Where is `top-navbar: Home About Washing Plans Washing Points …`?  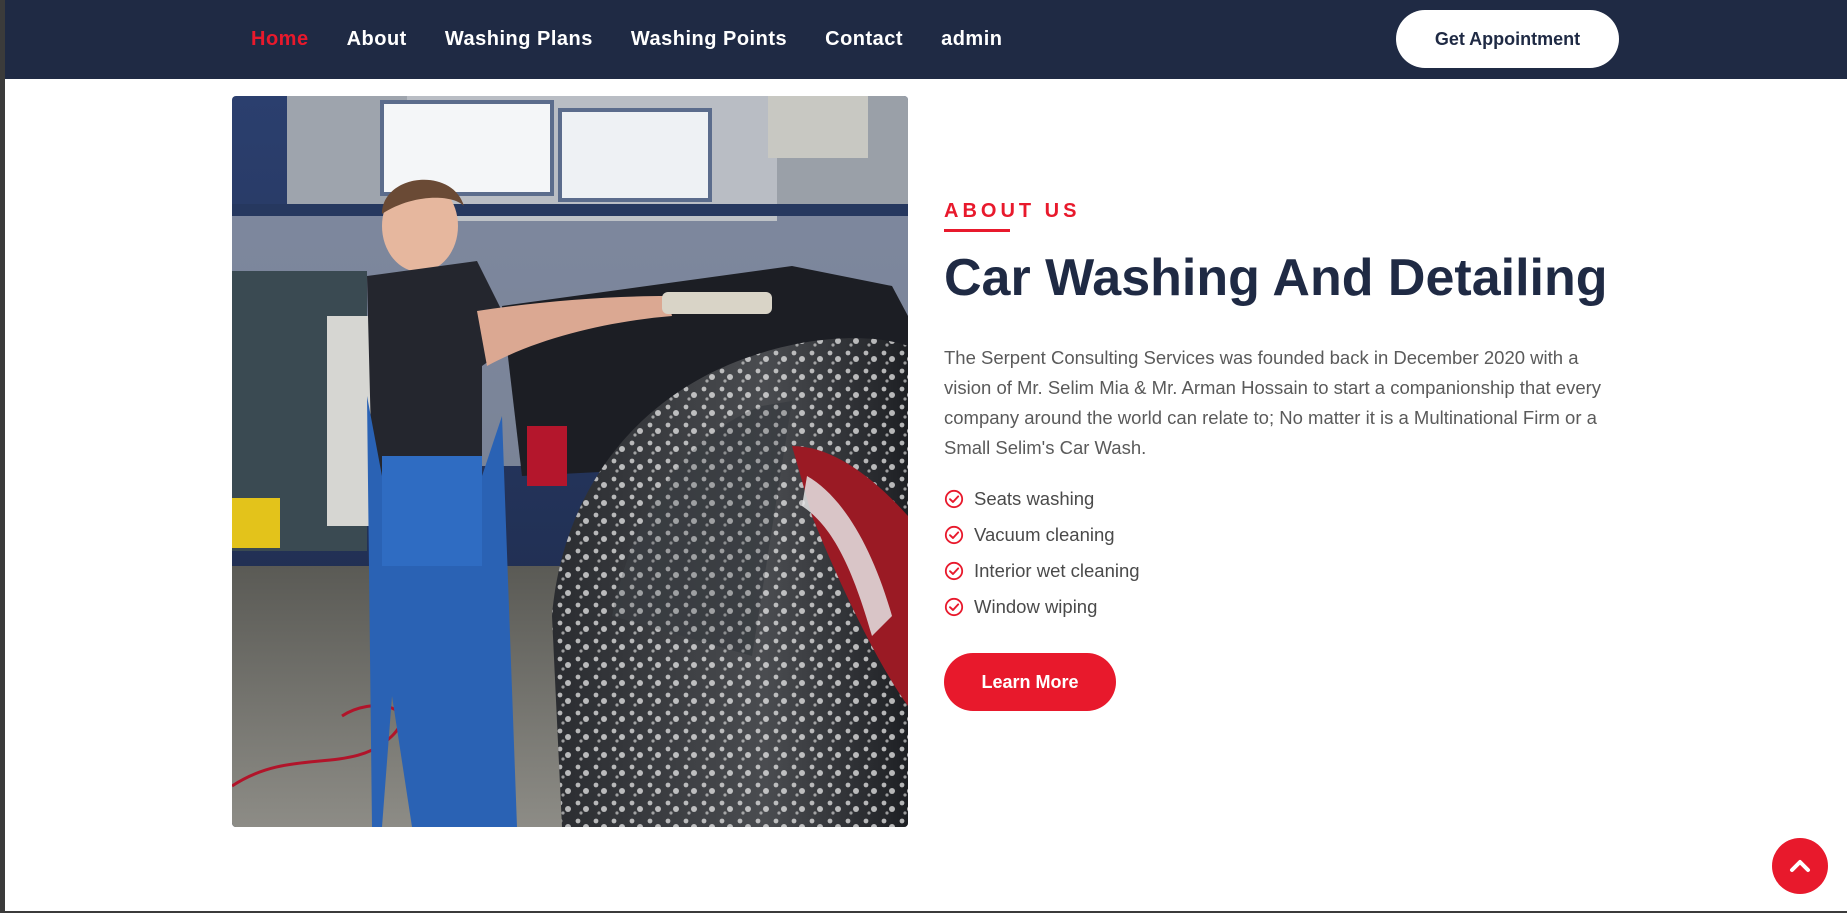 top-navbar: Home About Washing Plans Washing Points … is located at coordinates (926, 39).